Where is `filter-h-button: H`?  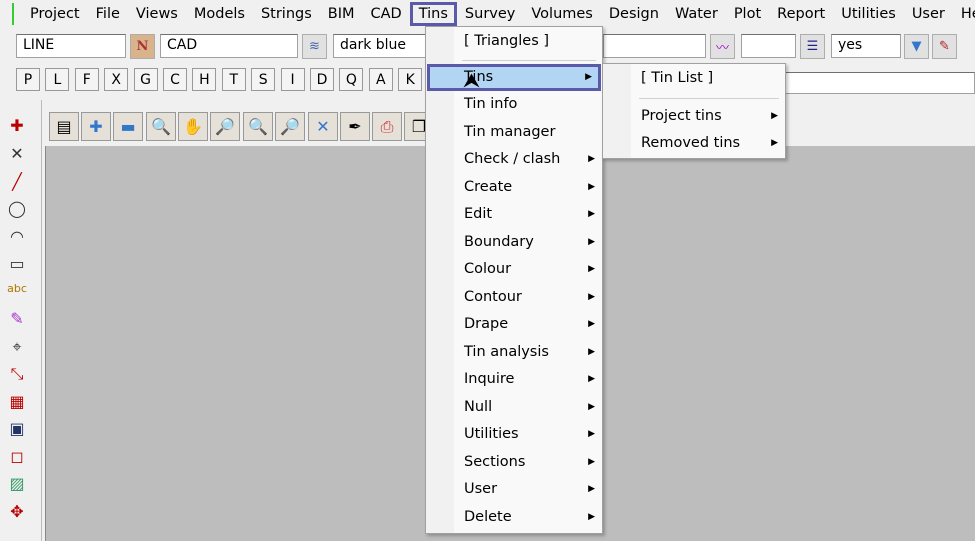
filter-h-button: H is located at coordinates (204, 79).